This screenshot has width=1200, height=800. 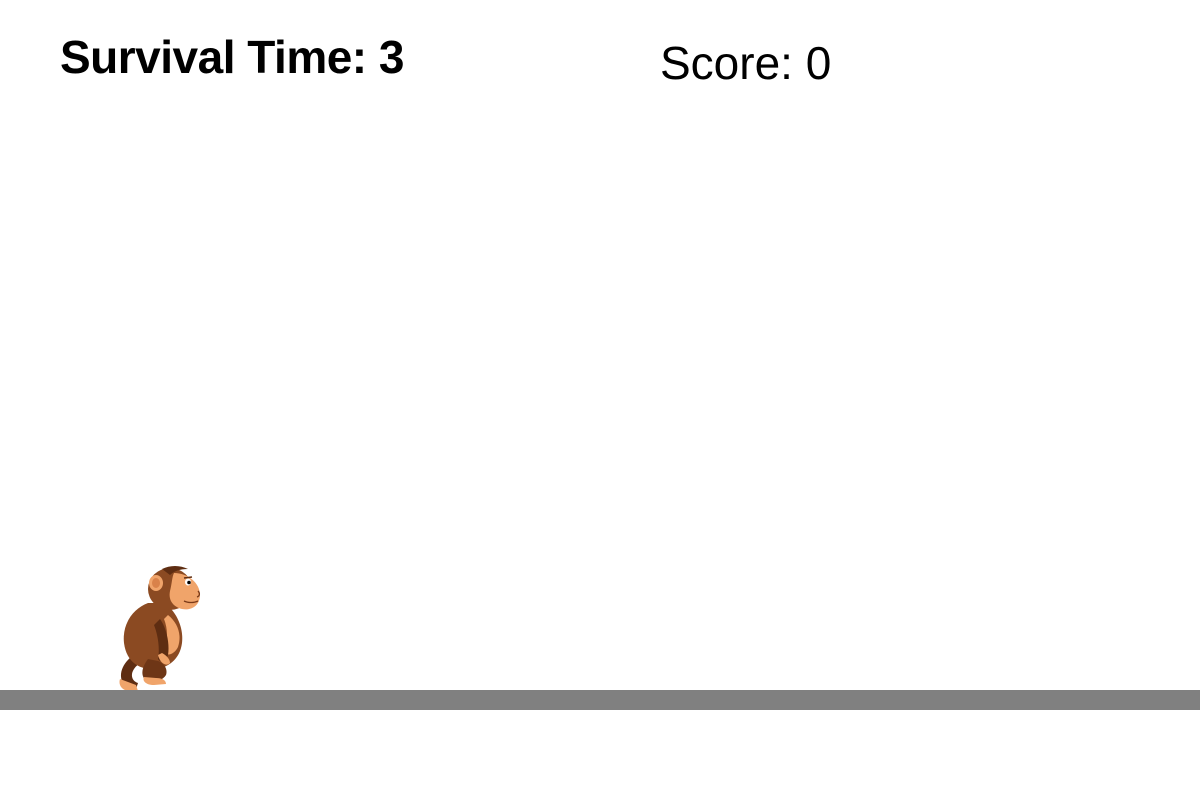 I want to click on score-label: Score:, so click(x=733, y=63).